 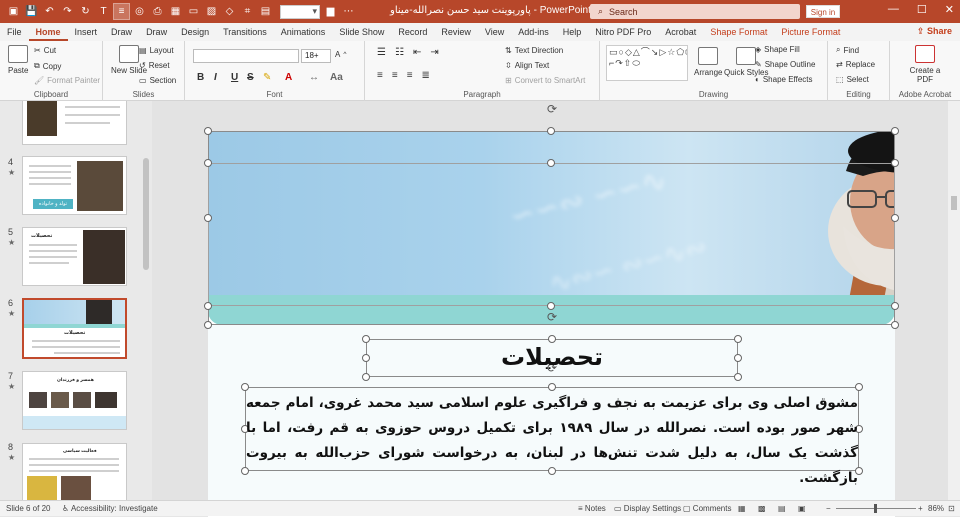 What do you see at coordinates (456, 32) in the screenshot?
I see `tab-review: Review` at bounding box center [456, 32].